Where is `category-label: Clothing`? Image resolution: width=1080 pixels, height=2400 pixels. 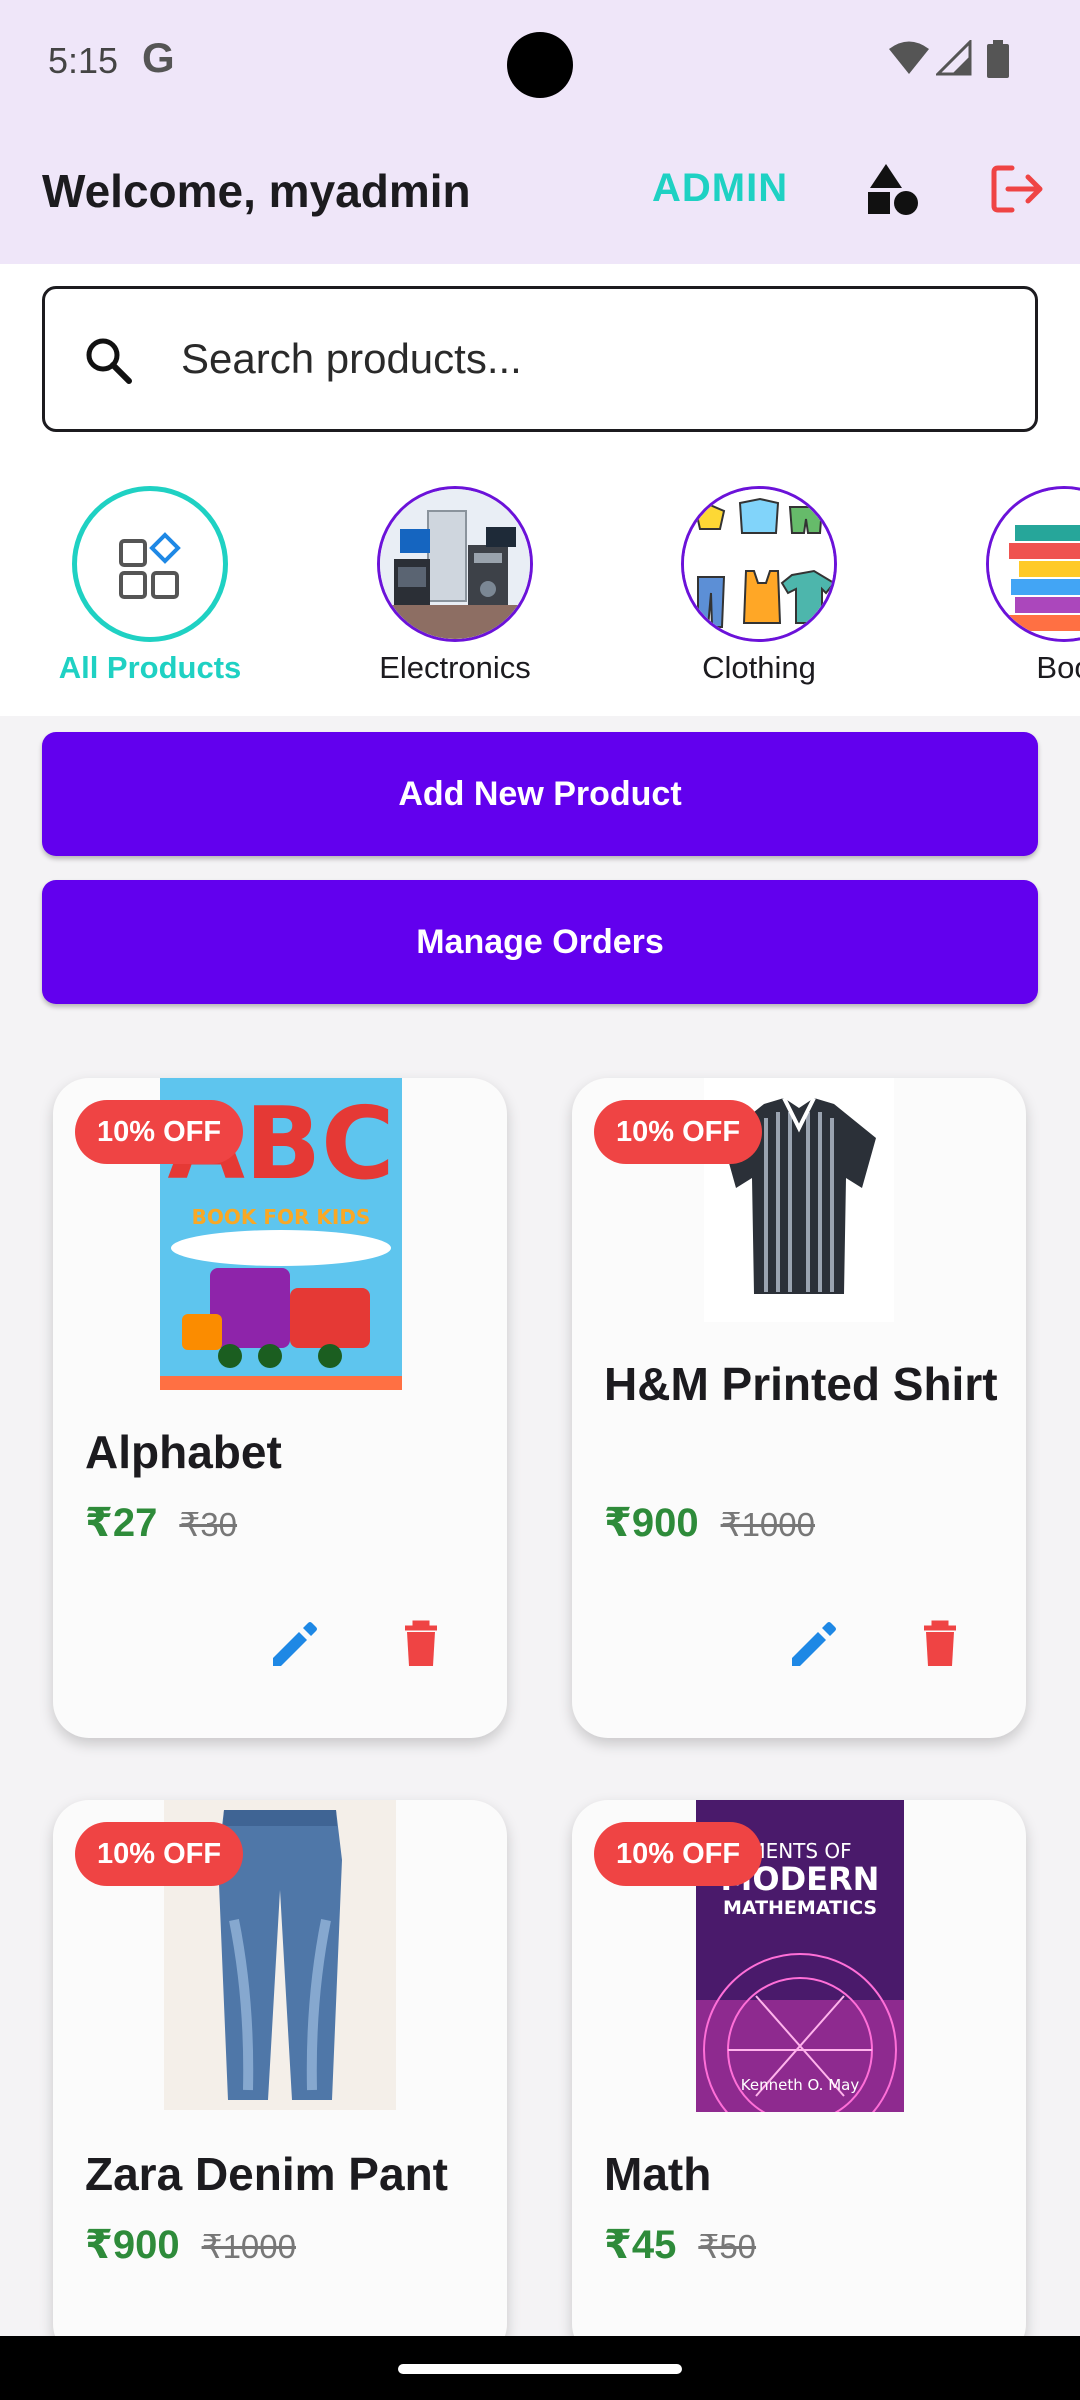 category-label: Clothing is located at coordinates (759, 667).